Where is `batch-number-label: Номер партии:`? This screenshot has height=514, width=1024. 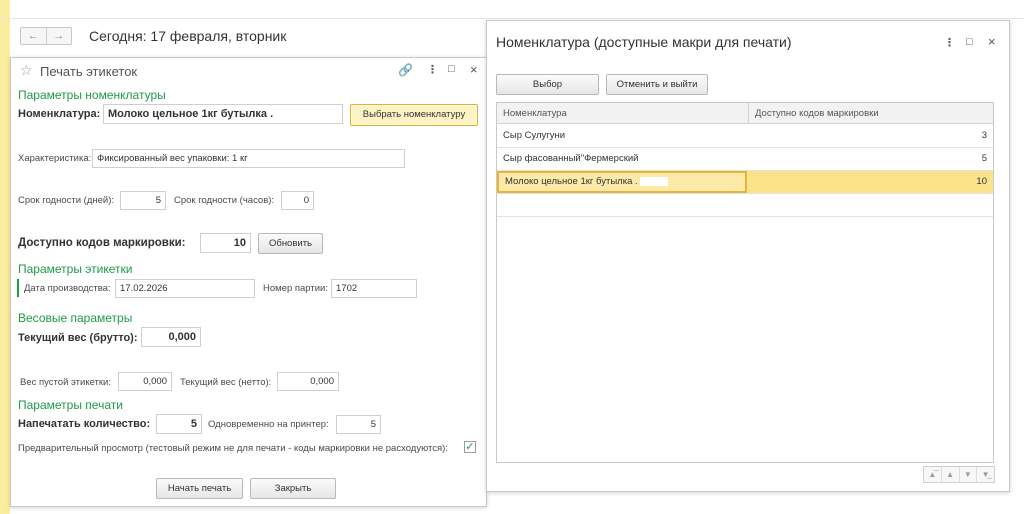 batch-number-label: Номер партии: is located at coordinates (295, 288).